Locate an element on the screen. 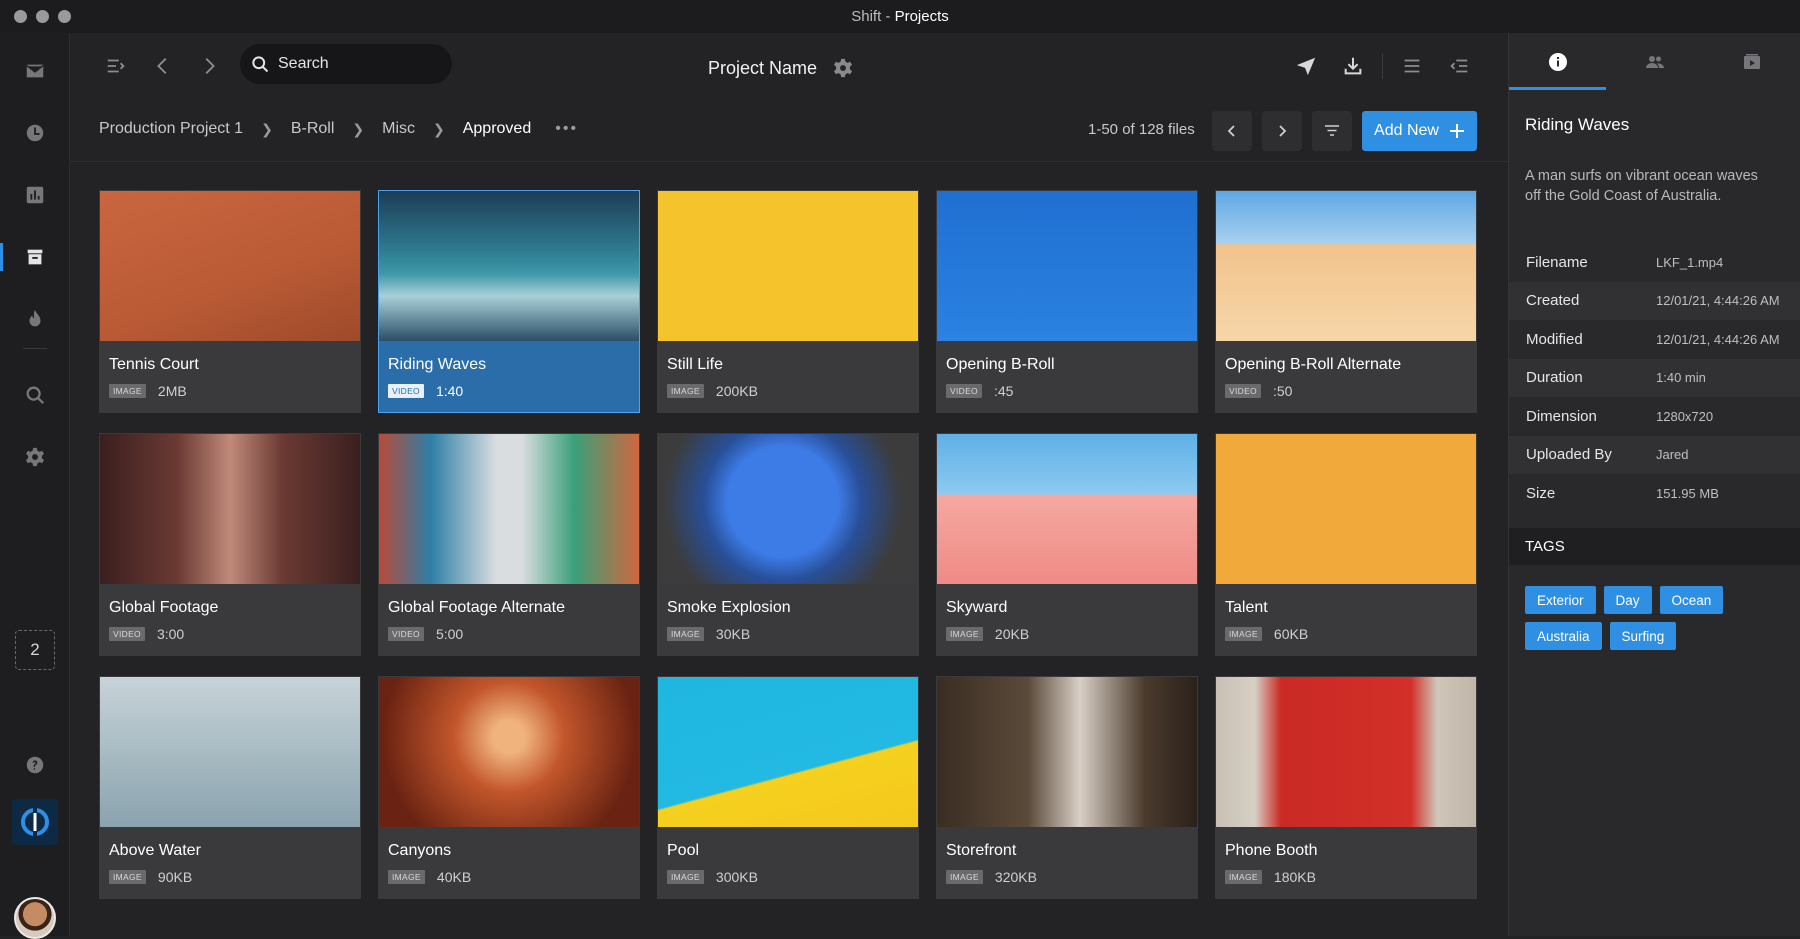 The height and width of the screenshot is (939, 1800). file-meta-value: 40KB is located at coordinates (454, 877).